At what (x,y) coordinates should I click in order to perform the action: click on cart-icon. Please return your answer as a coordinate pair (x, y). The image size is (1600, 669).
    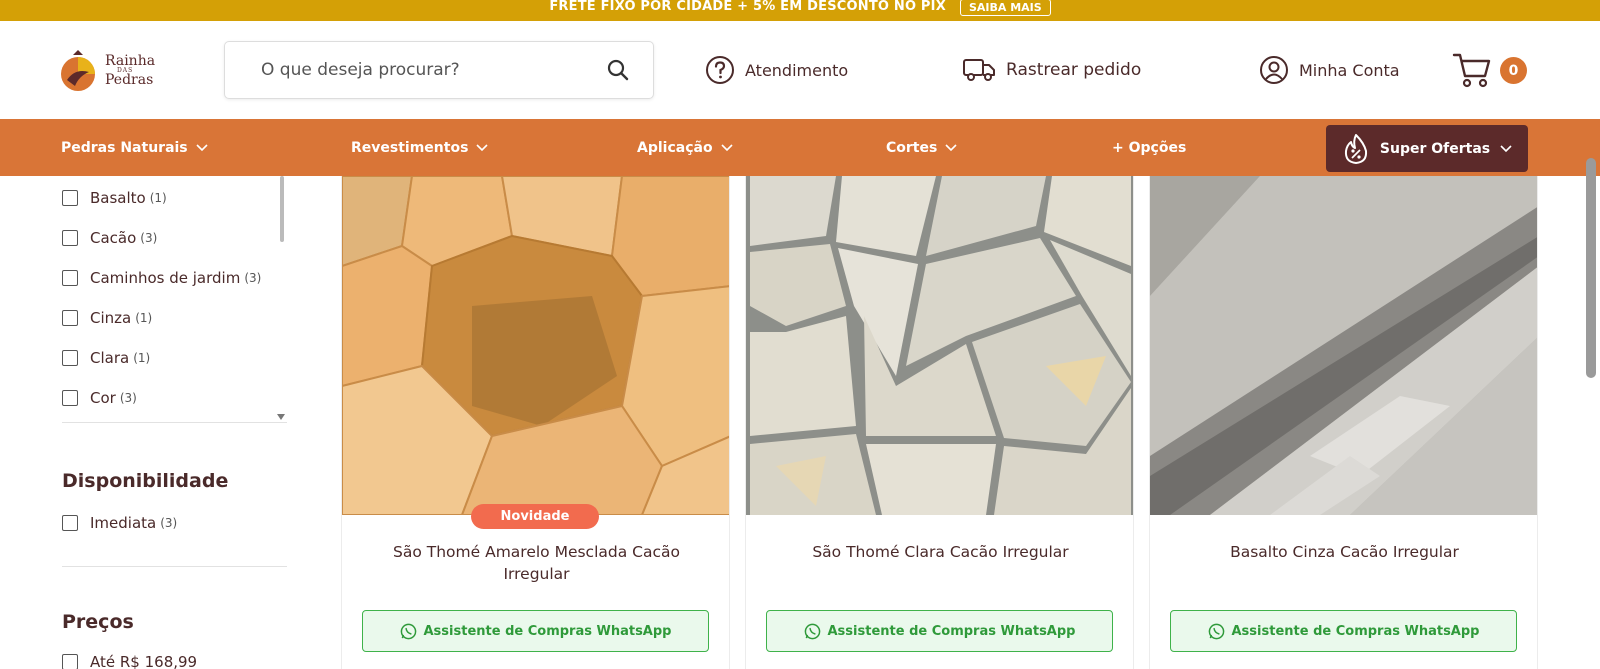
    Looking at the image, I should click on (1472, 70).